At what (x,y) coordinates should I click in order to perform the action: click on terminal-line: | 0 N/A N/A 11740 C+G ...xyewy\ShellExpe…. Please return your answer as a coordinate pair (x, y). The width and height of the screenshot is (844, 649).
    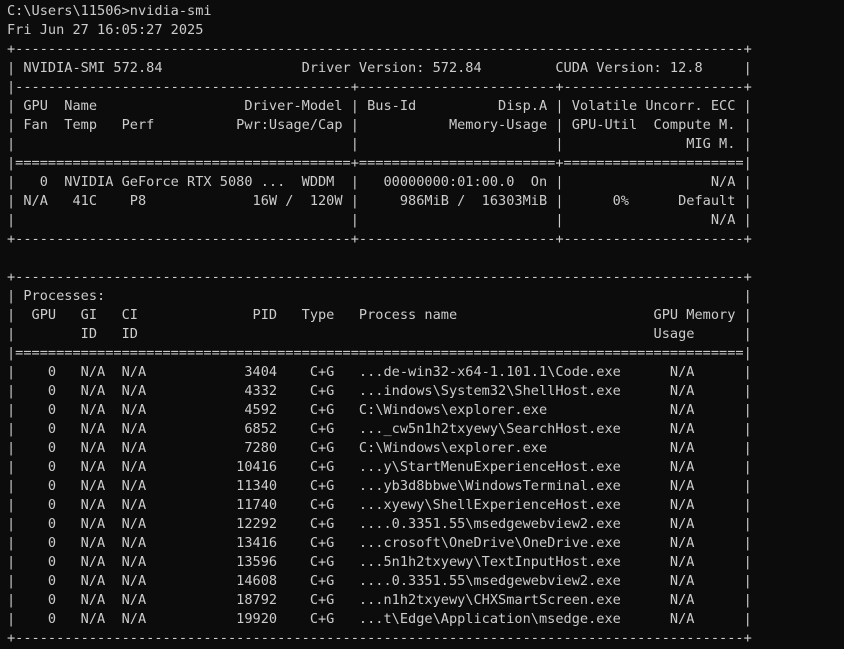
    Looking at the image, I should click on (379, 505).